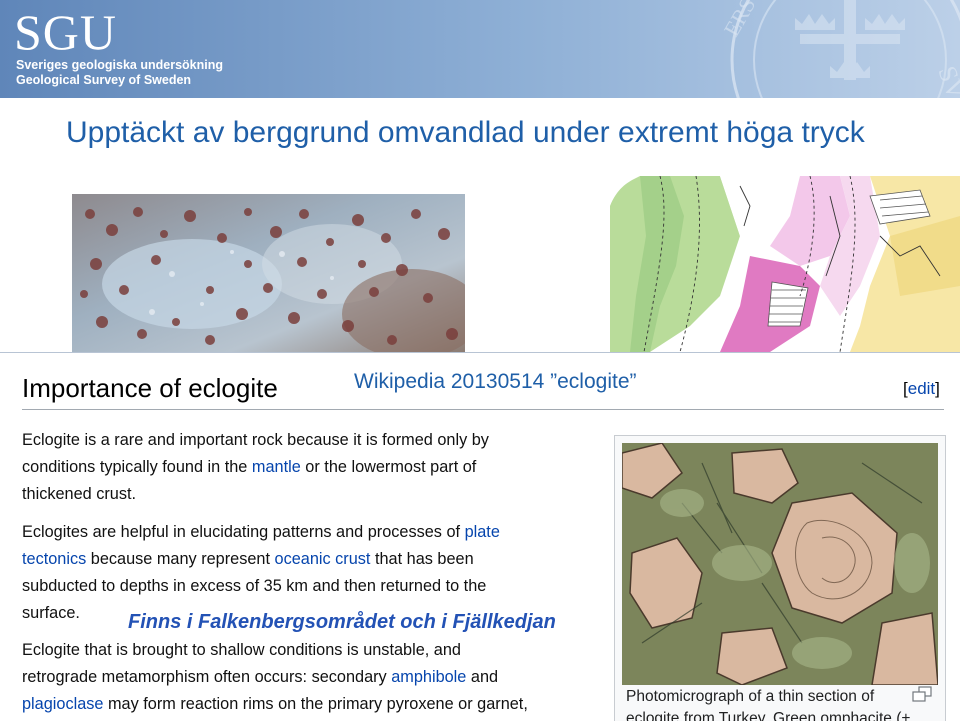  I want to click on p2-text-c: that has been, so click(422, 559).